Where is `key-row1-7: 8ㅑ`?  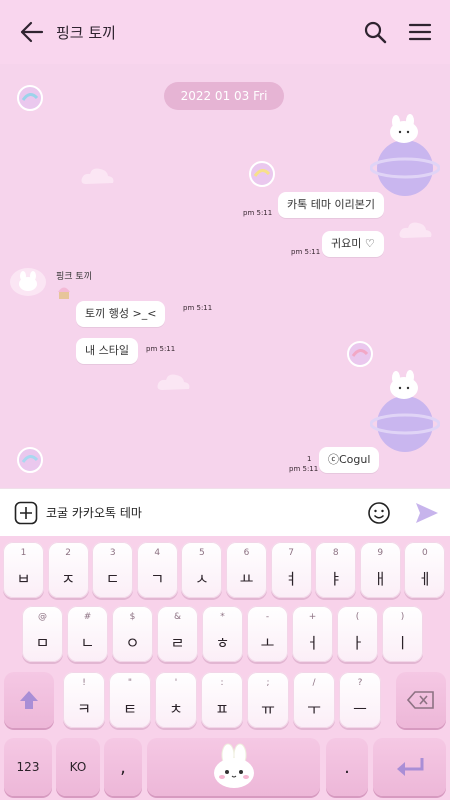
key-row1-7: 8ㅑ is located at coordinates (336, 570).